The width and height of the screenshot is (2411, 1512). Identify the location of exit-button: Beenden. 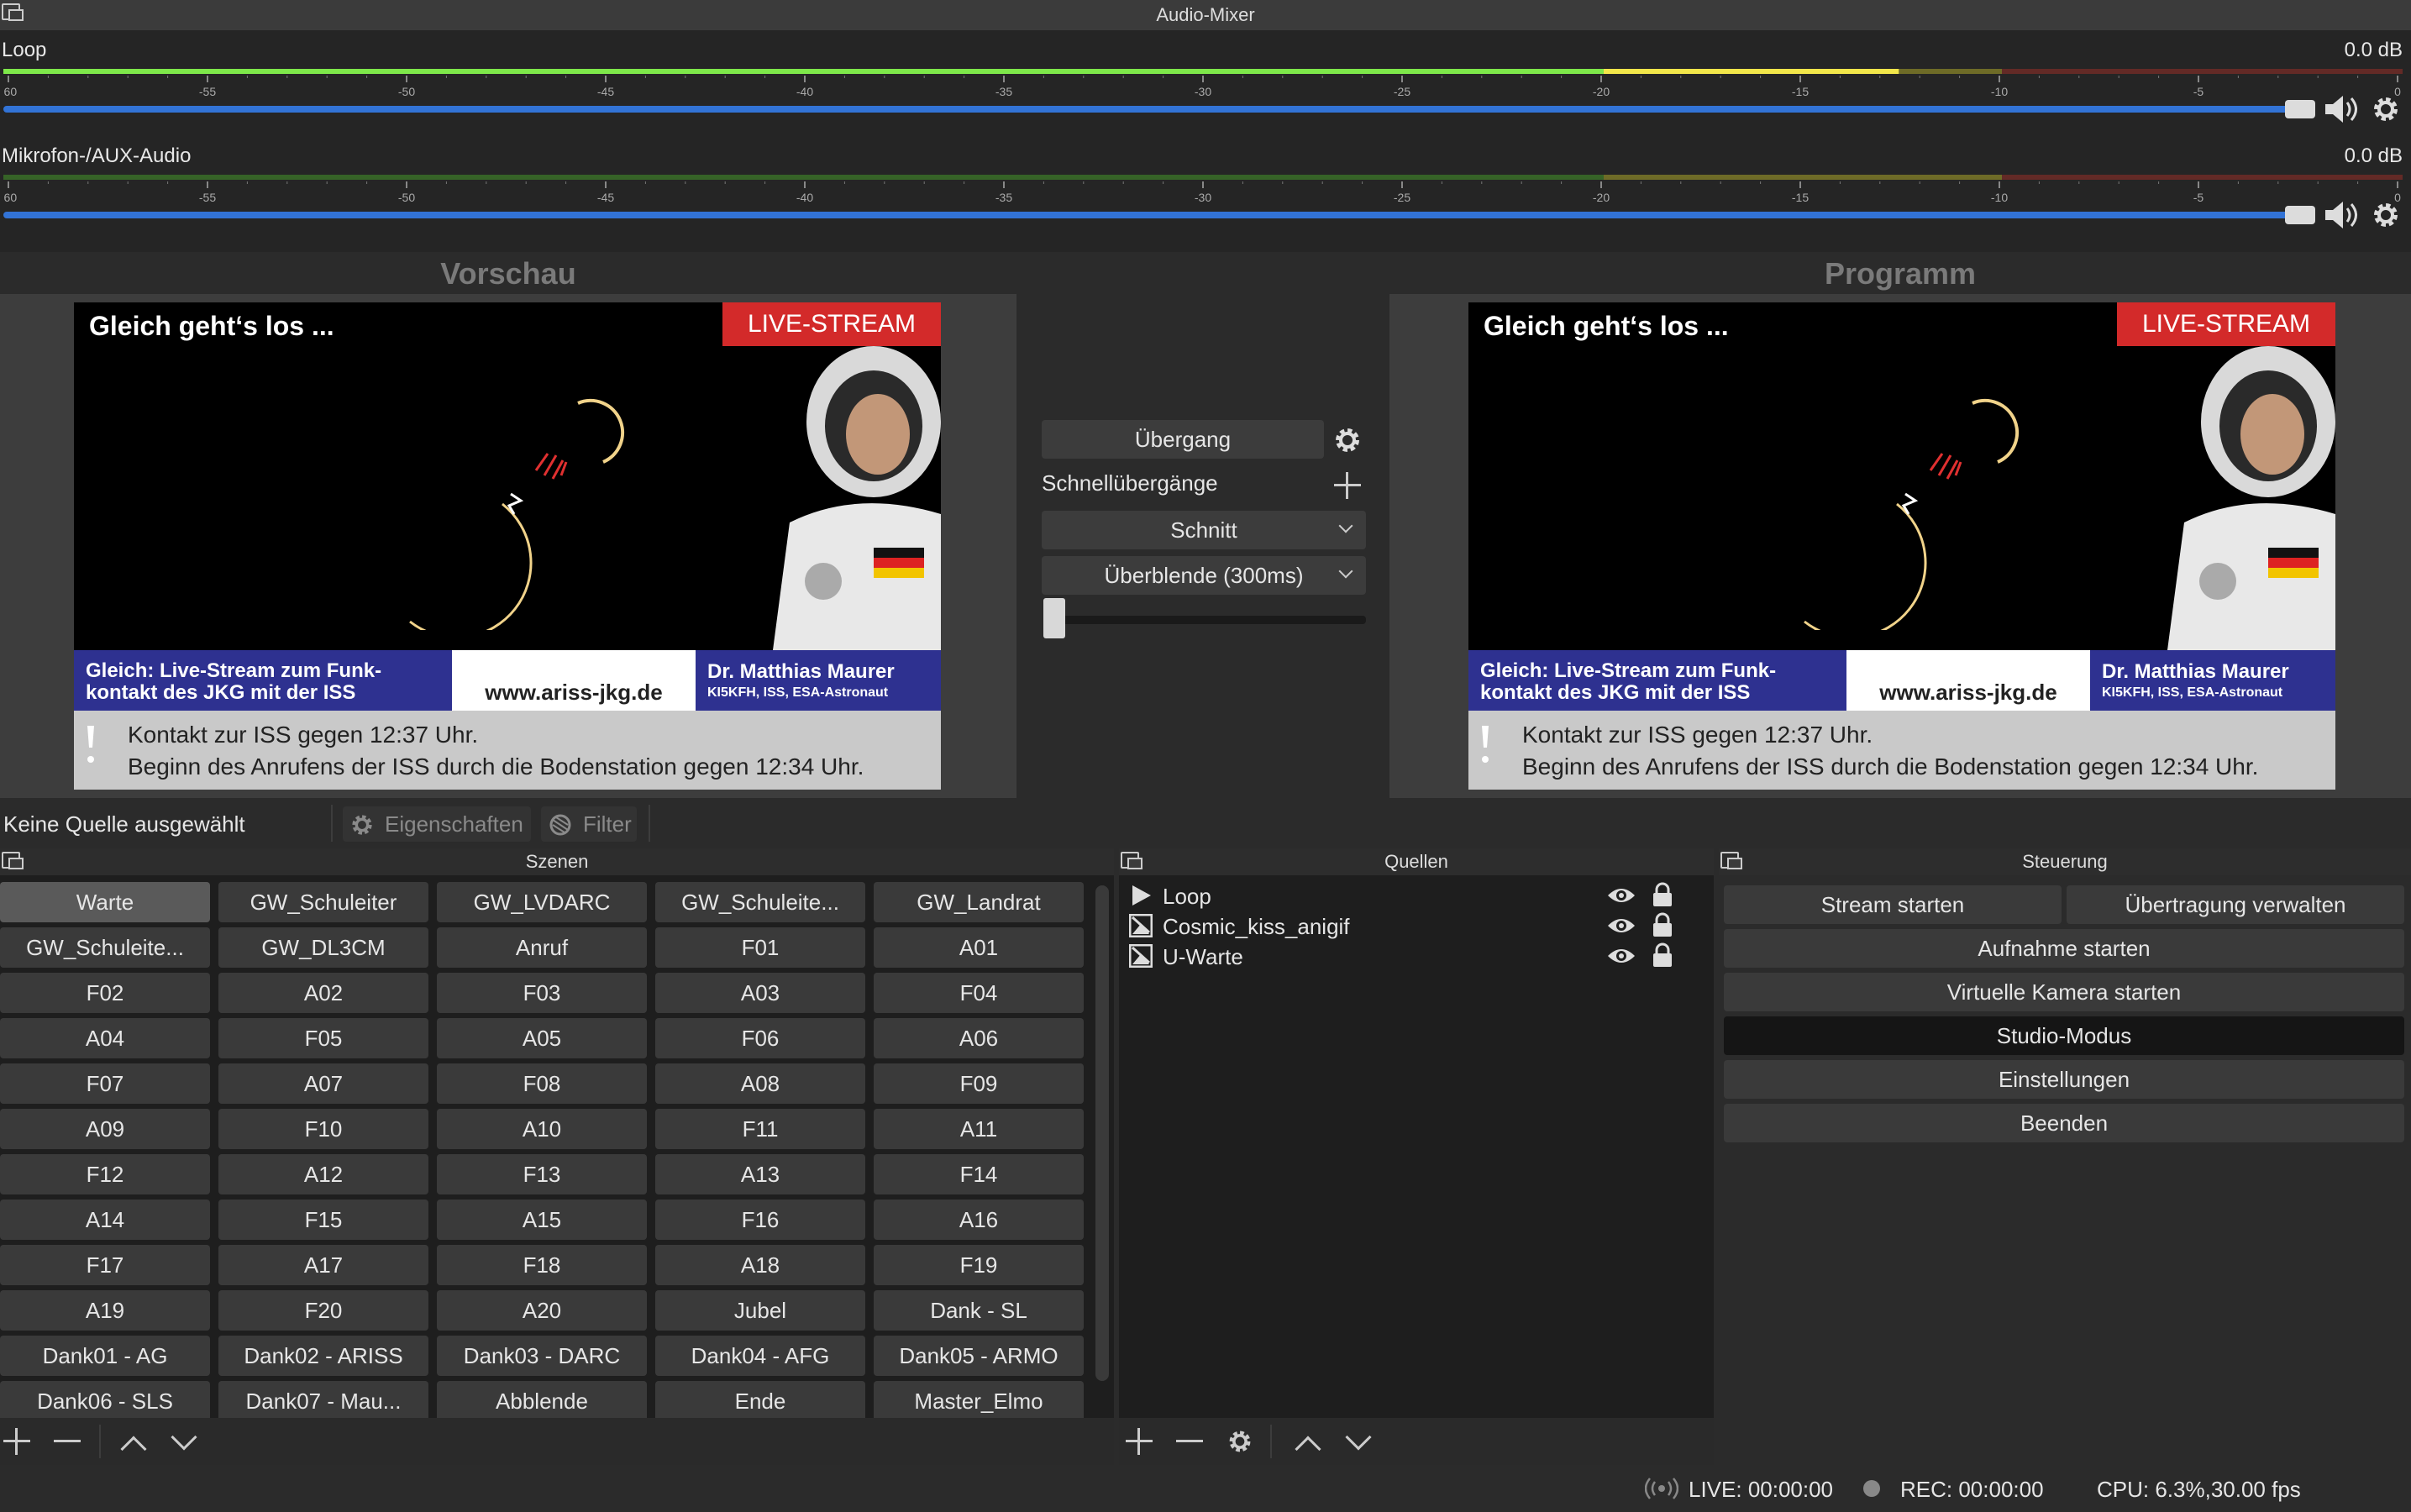
(2064, 1123).